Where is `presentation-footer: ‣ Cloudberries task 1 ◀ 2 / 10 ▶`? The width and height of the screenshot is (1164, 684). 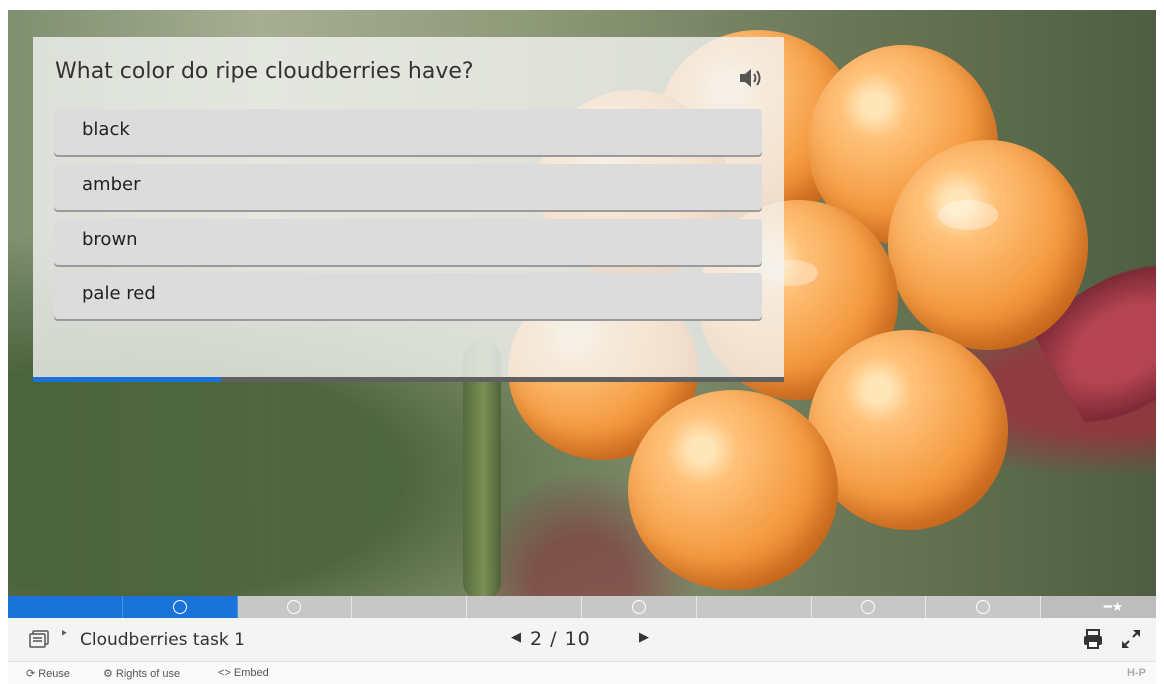
presentation-footer: ‣ Cloudberries task 1 ◀ 2 / 10 ▶ is located at coordinates (582, 640).